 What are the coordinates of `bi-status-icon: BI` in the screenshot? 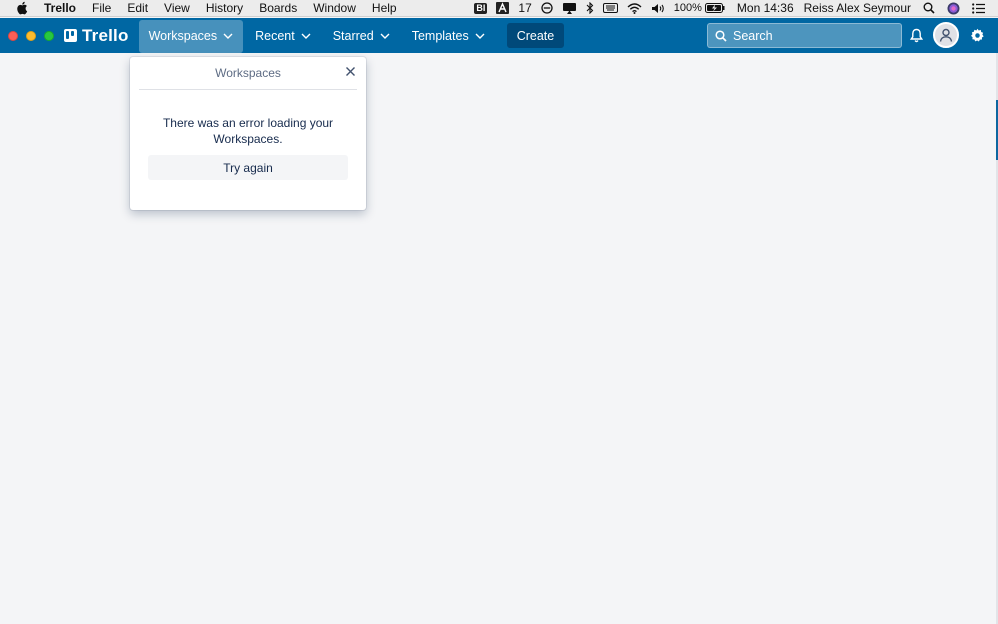 It's located at (481, 8).